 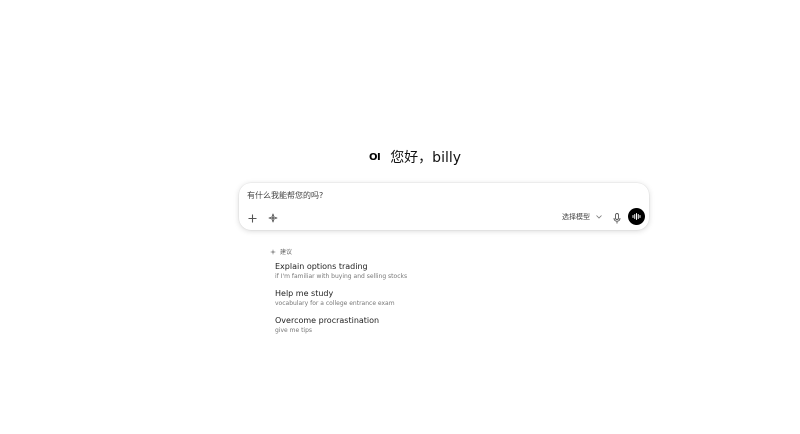 What do you see at coordinates (426, 158) in the screenshot?
I see `greeting-text: 您好，billy` at bounding box center [426, 158].